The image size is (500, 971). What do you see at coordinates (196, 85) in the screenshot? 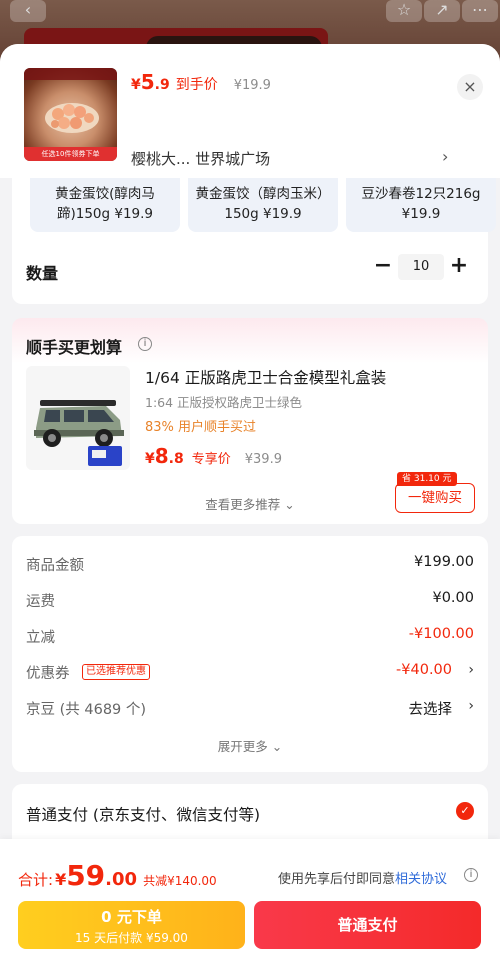
I see `price-tag: 到手价` at bounding box center [196, 85].